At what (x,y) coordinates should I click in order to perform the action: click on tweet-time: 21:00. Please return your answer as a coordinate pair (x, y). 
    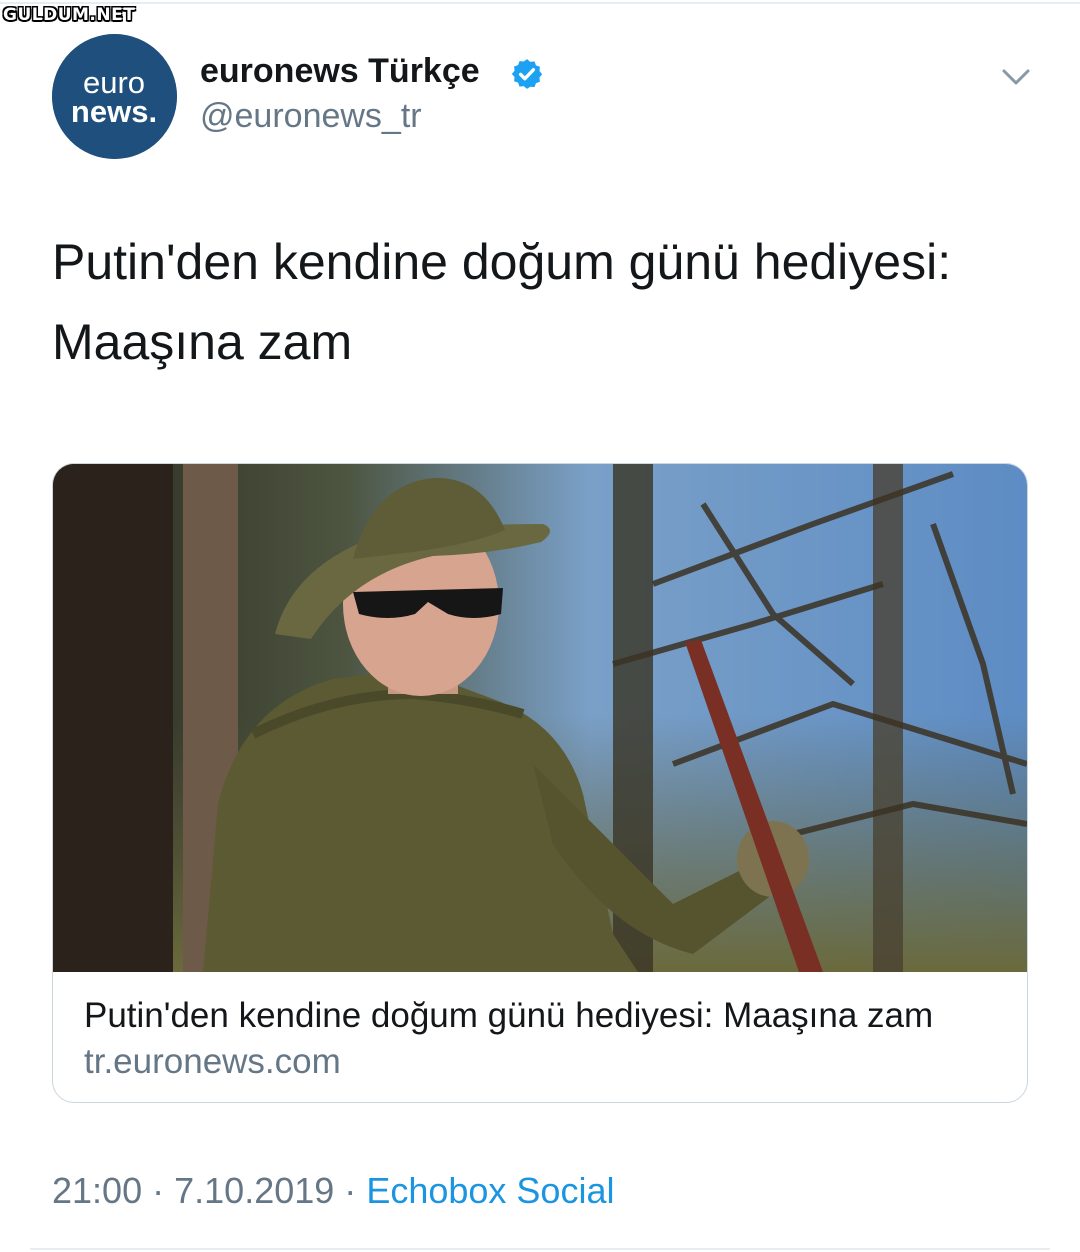
    Looking at the image, I should click on (97, 1190).